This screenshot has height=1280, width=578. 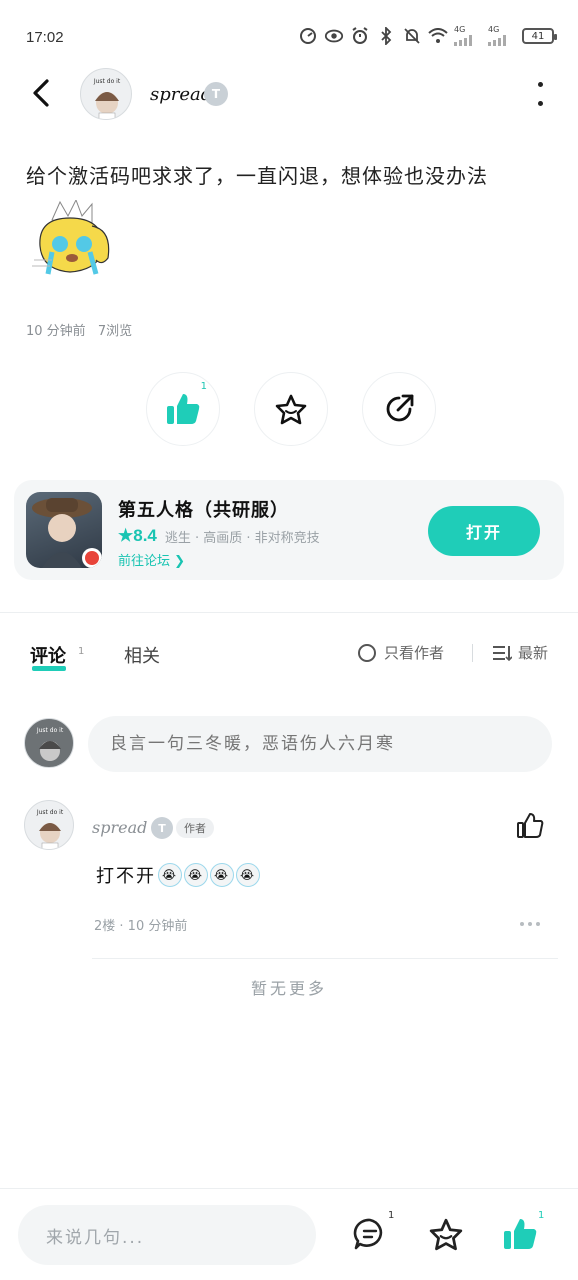 What do you see at coordinates (289, 660) in the screenshot?
I see `comment-tabs: 评论 1 相关 只看作者 最新` at bounding box center [289, 660].